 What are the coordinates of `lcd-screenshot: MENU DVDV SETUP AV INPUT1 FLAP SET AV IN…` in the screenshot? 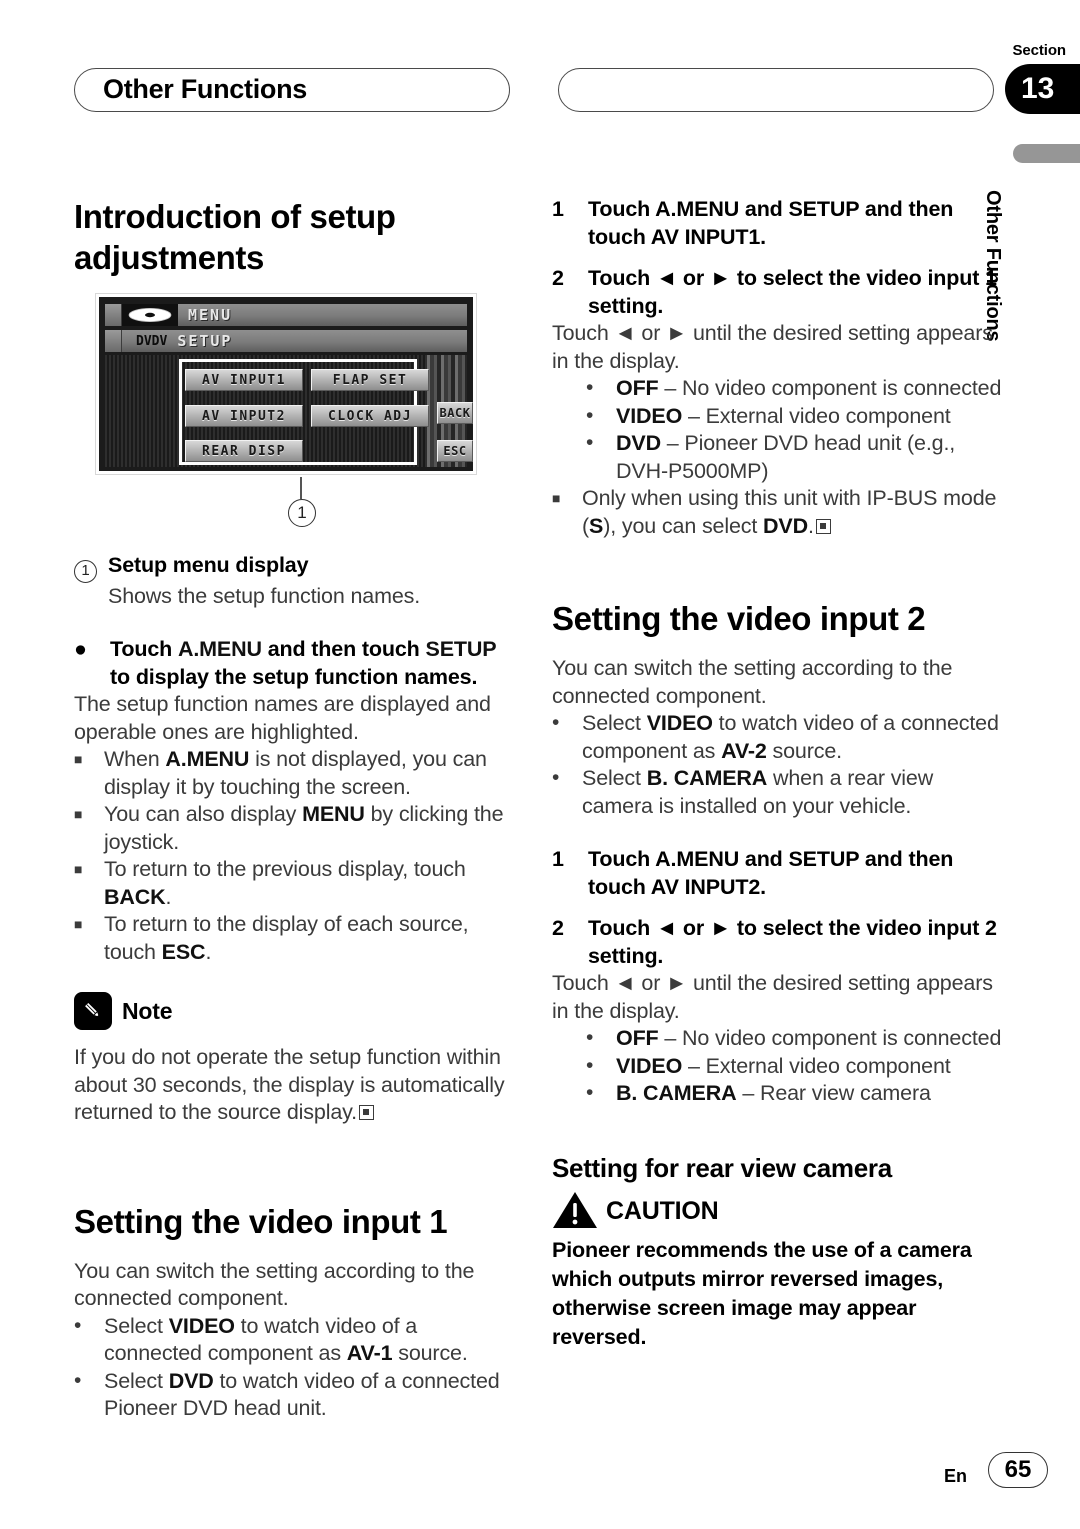 It's located at (286, 384).